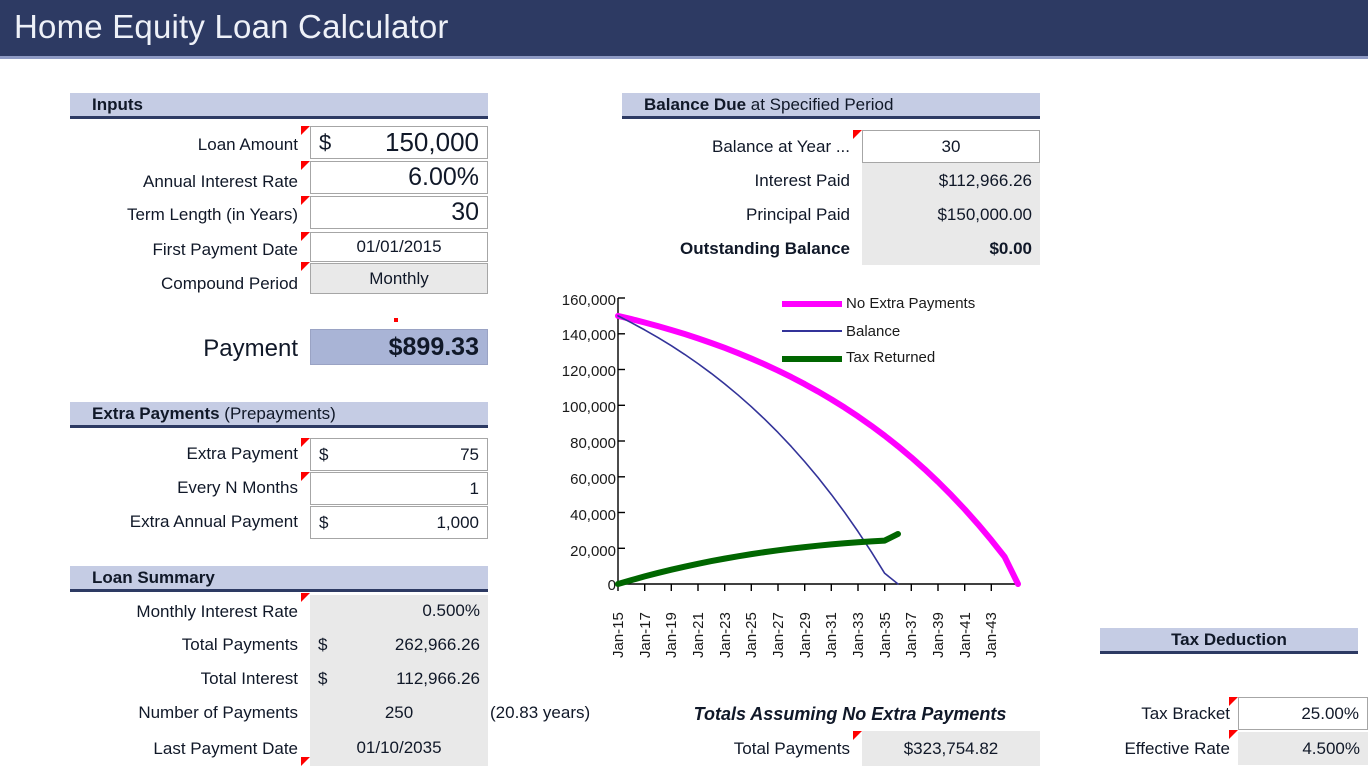  What do you see at coordinates (433, 346) in the screenshot?
I see `payment-value: $899.33` at bounding box center [433, 346].